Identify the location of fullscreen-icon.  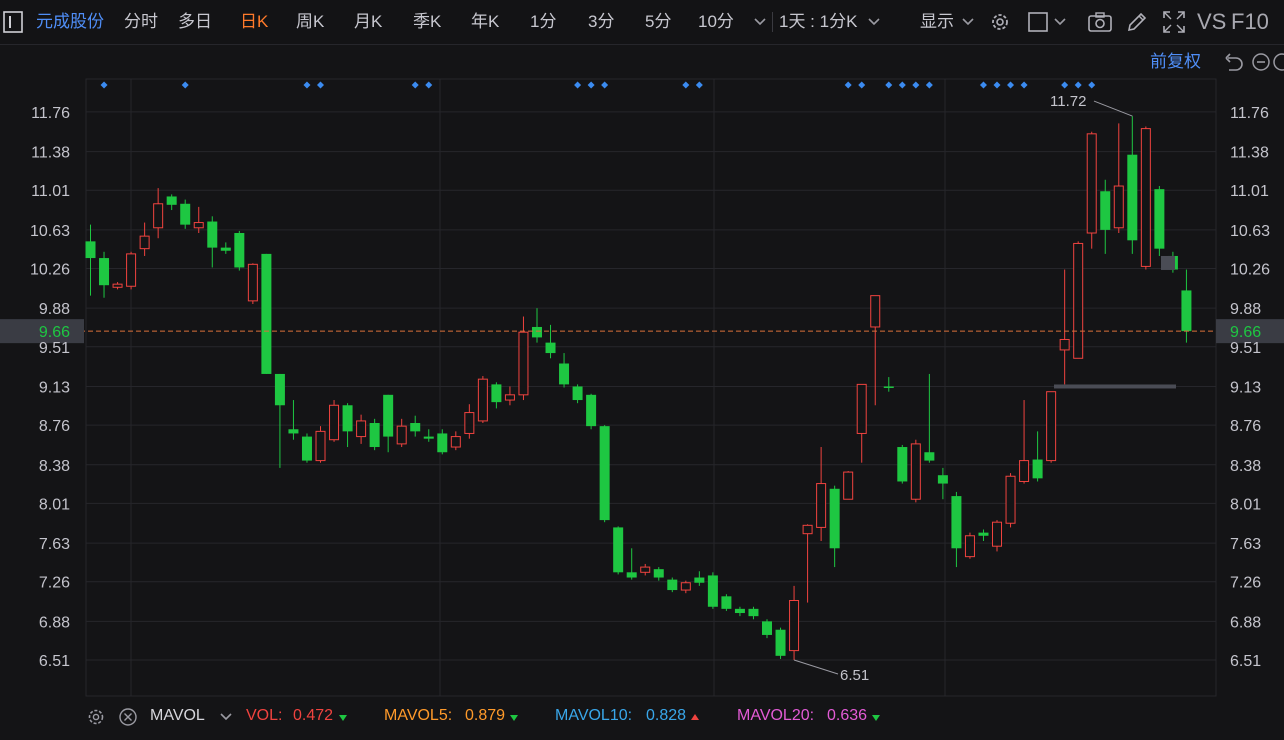
(1174, 22).